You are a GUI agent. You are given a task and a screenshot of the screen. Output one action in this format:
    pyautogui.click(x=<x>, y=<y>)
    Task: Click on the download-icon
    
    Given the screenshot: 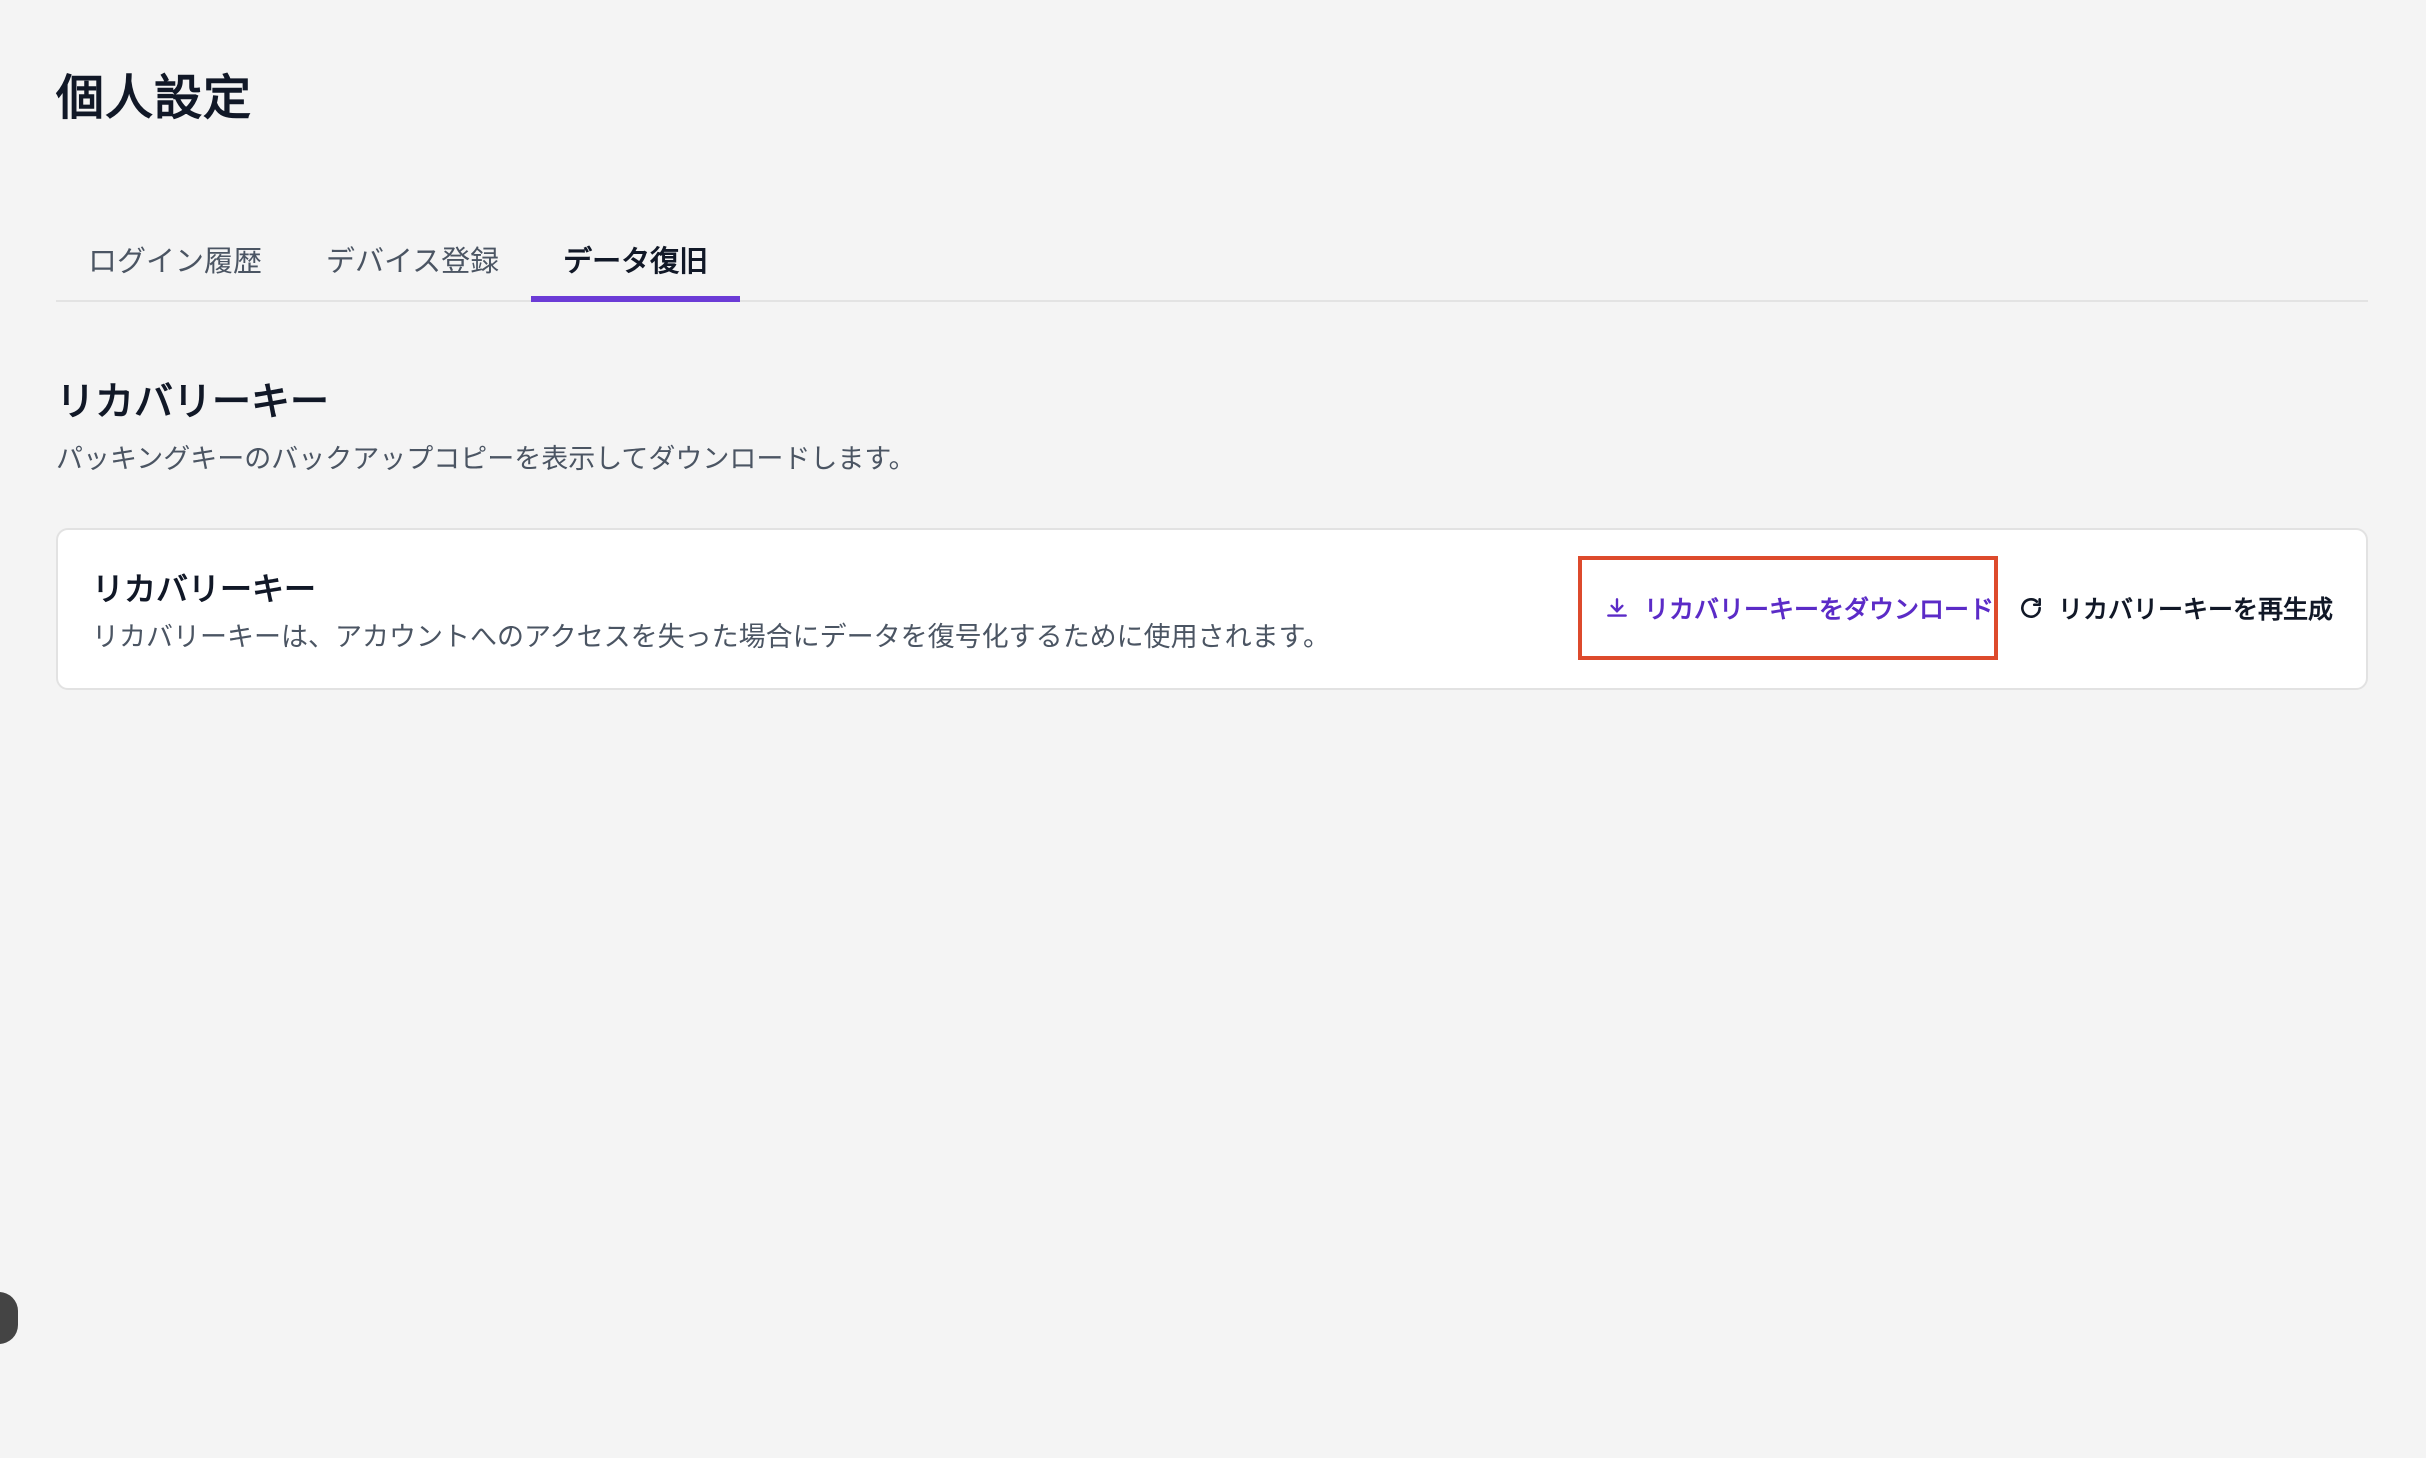 What is the action you would take?
    pyautogui.click(x=1617, y=608)
    